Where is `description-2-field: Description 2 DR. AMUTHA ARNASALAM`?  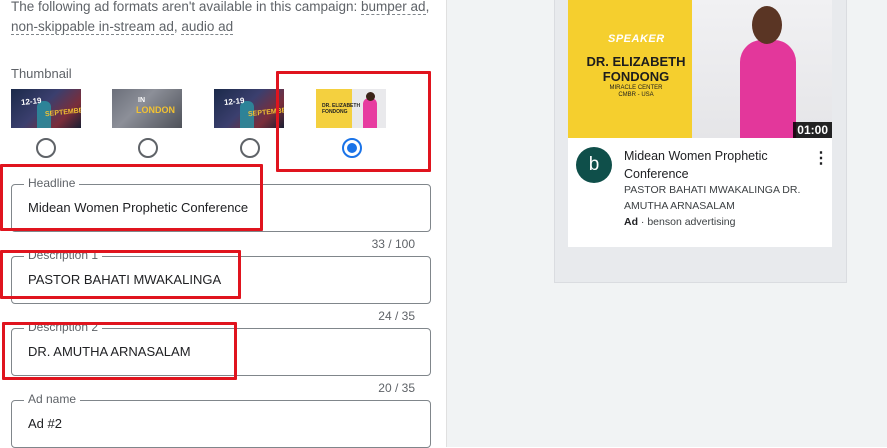 description-2-field: Description 2 DR. AMUTHA ARNASALAM is located at coordinates (221, 348).